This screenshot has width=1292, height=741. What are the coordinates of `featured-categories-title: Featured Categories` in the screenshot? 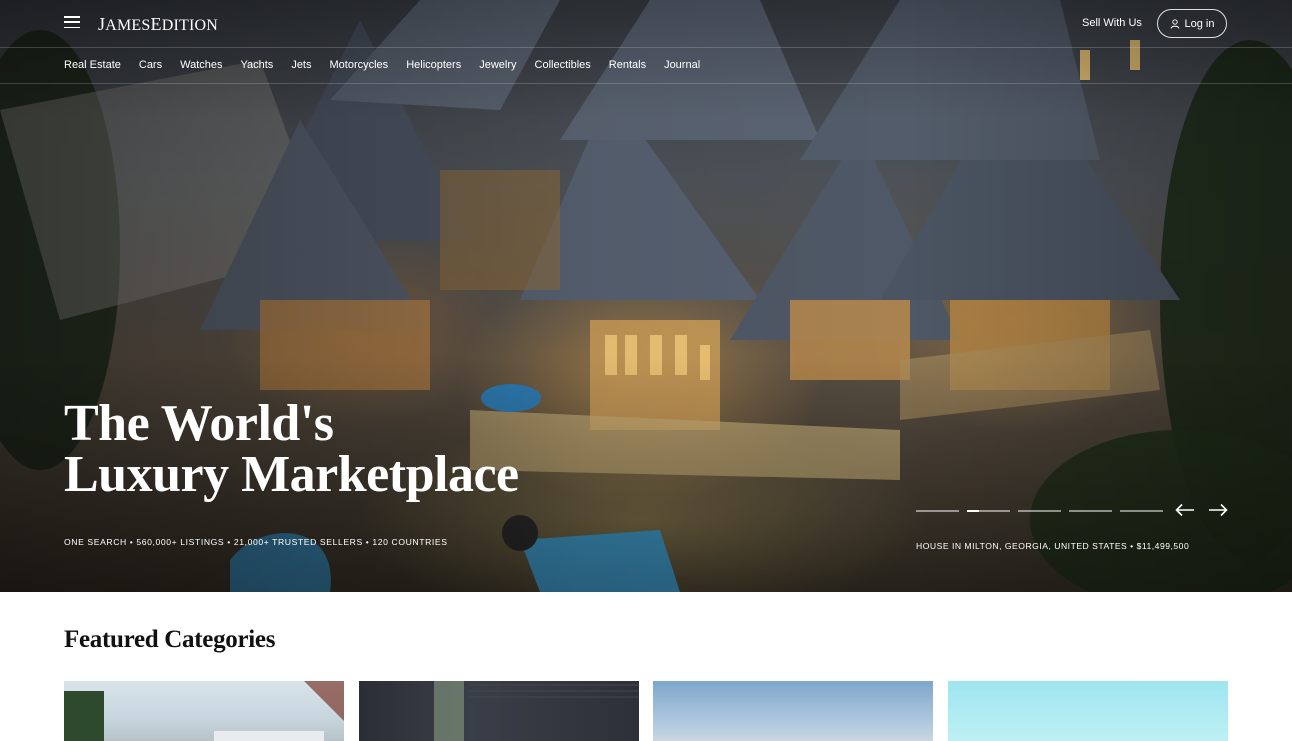 It's located at (170, 639).